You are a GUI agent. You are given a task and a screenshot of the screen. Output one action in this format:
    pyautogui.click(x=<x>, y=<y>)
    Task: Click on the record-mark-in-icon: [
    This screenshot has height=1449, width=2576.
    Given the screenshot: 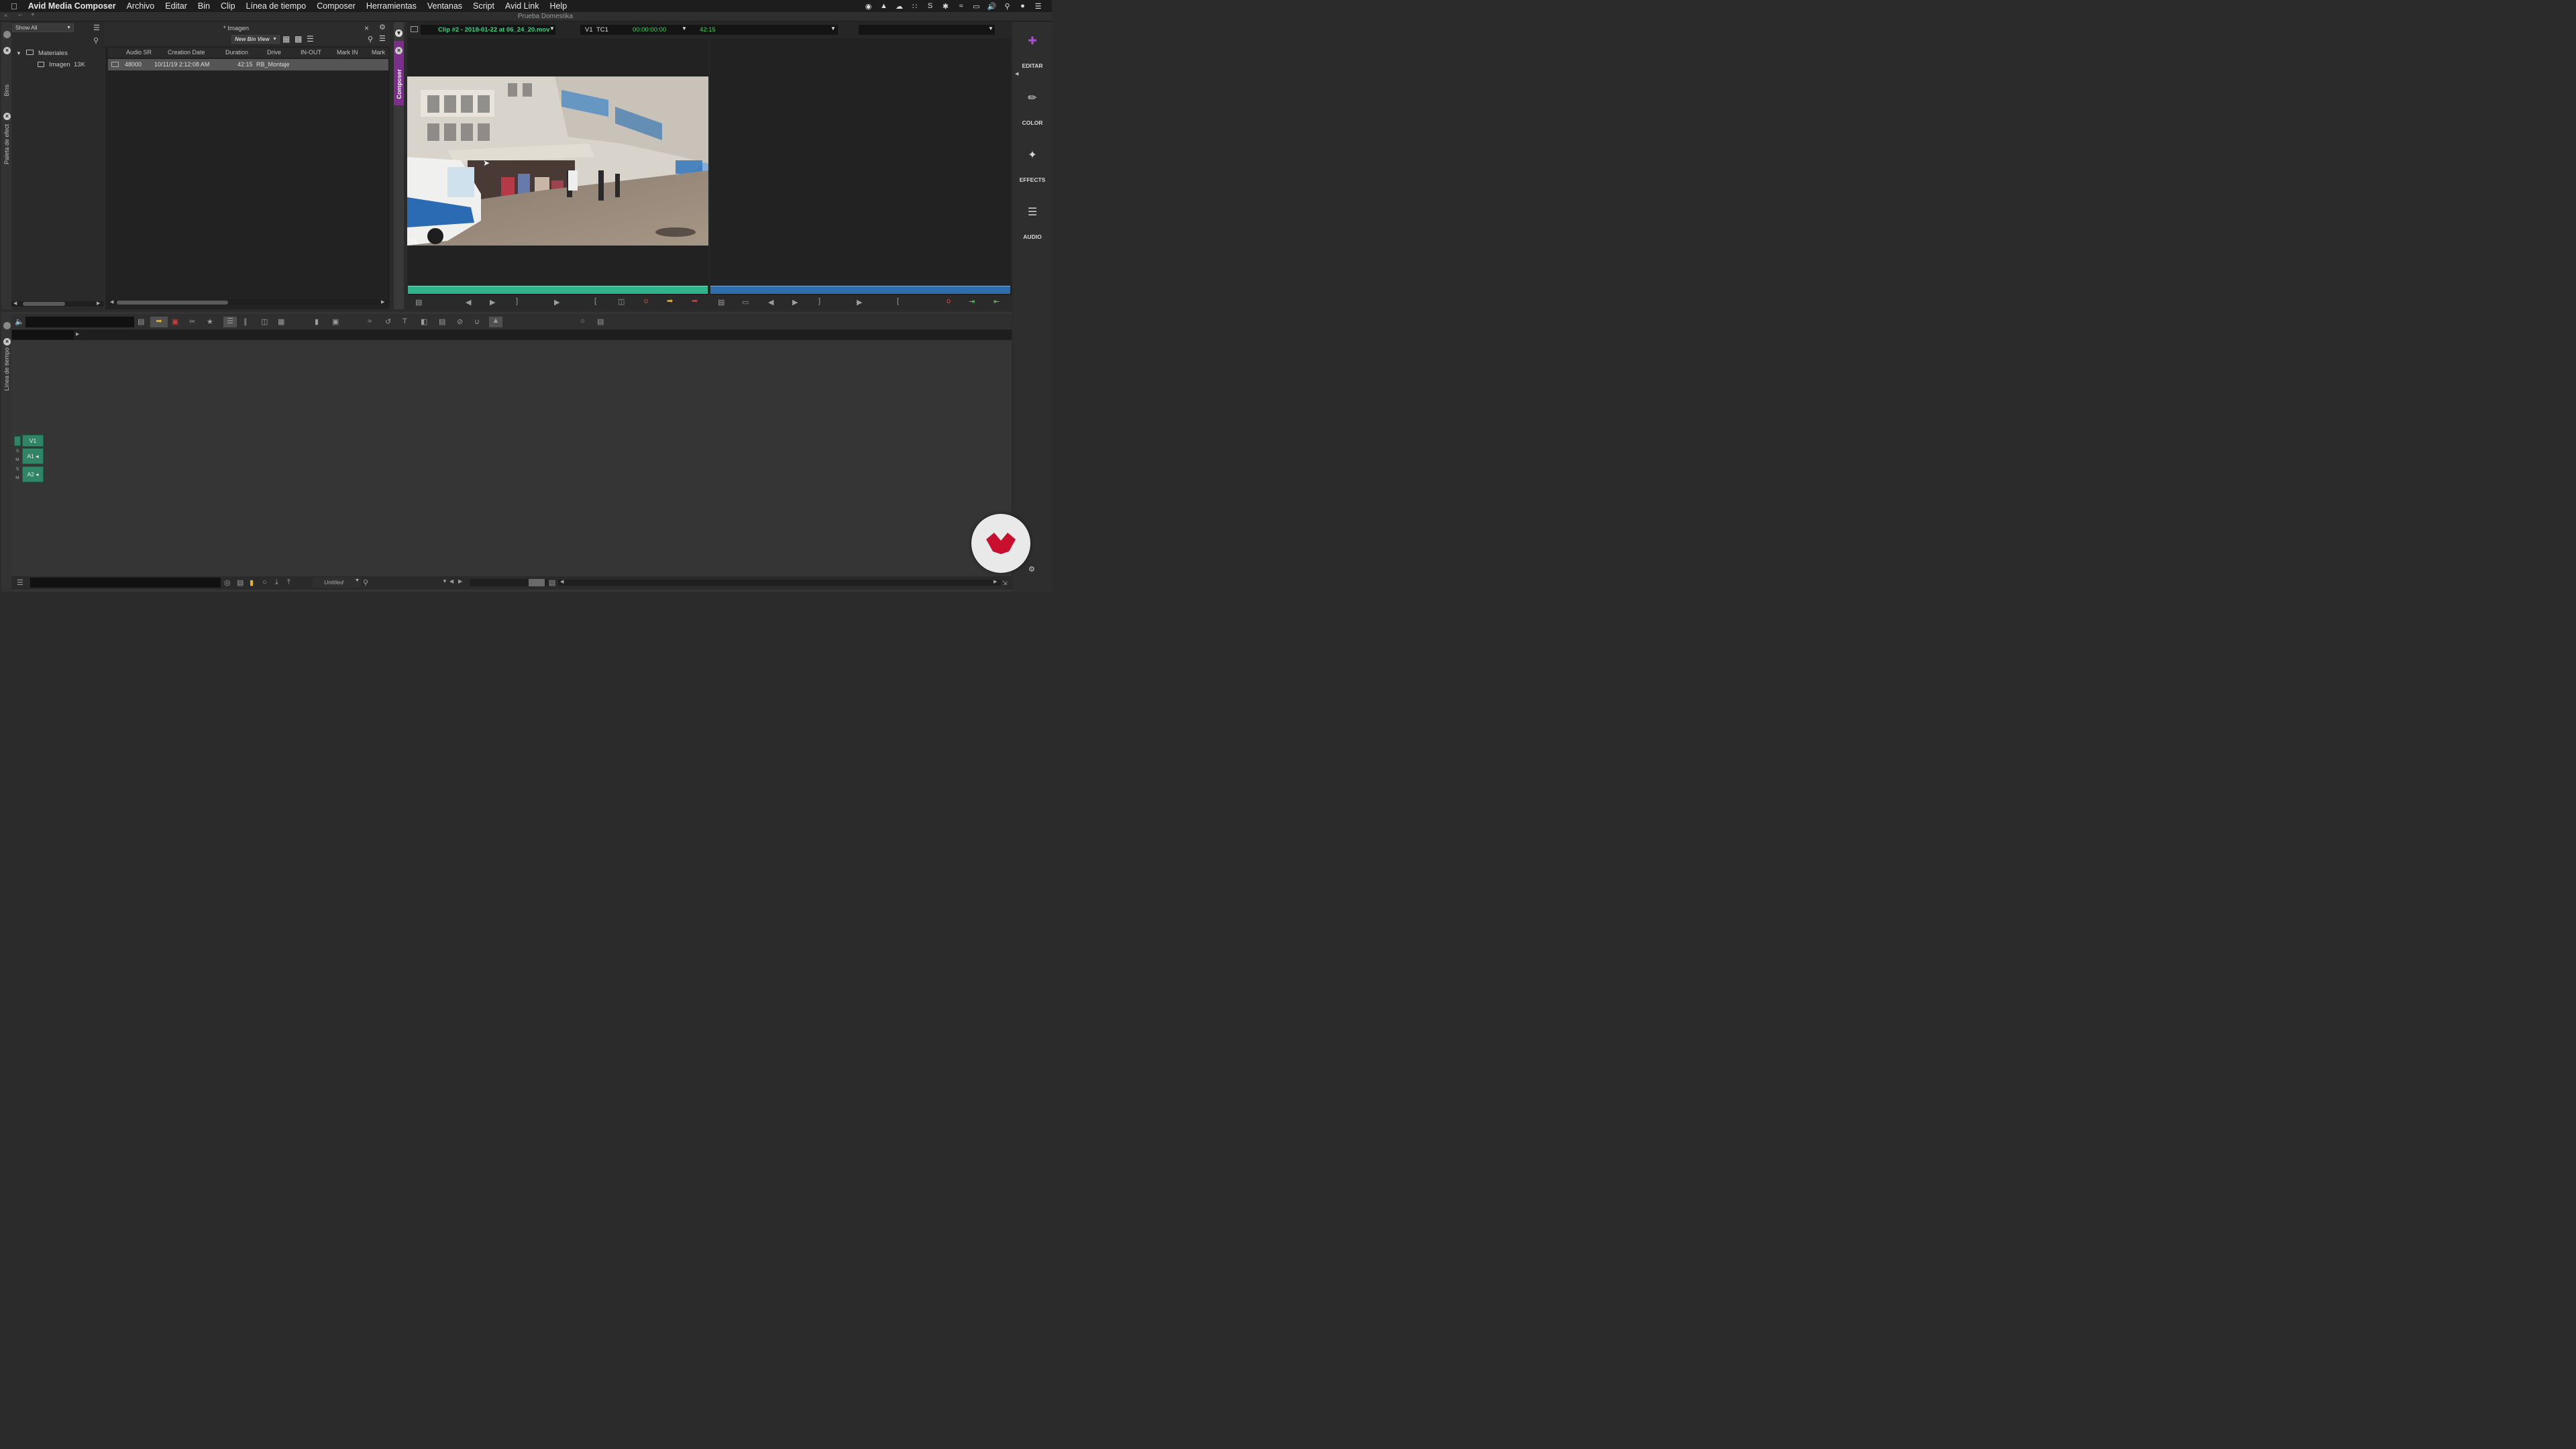 What is the action you would take?
    pyautogui.click(x=898, y=301)
    